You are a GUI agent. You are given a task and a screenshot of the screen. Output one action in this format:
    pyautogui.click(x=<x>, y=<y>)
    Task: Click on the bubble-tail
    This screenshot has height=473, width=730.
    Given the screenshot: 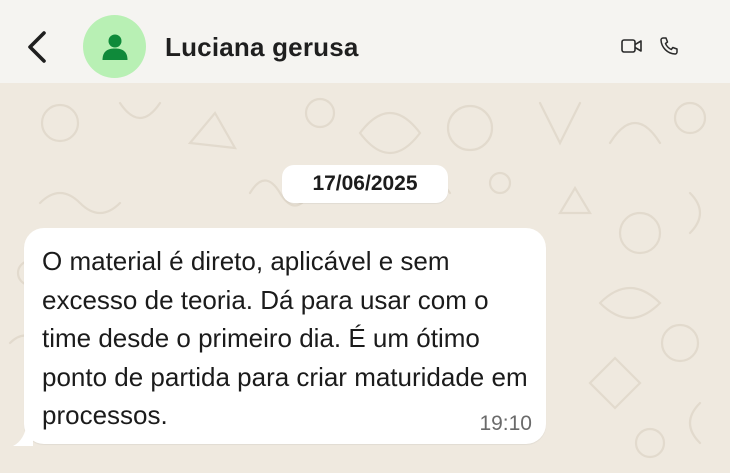 What is the action you would take?
    pyautogui.click(x=23, y=434)
    